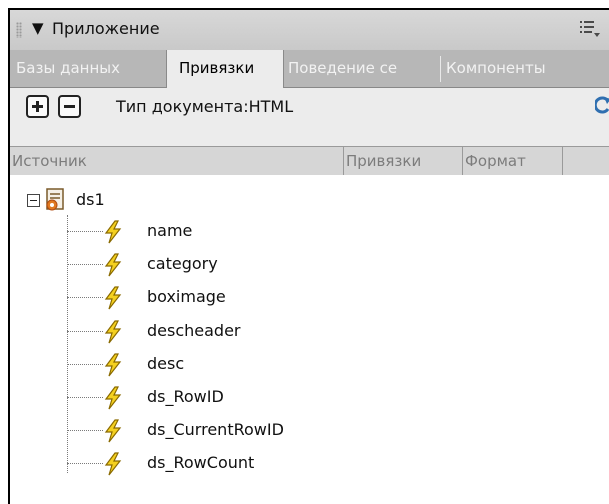 Image resolution: width=609 pixels, height=504 pixels. I want to click on tab-databases: Базы данных, so click(91, 68).